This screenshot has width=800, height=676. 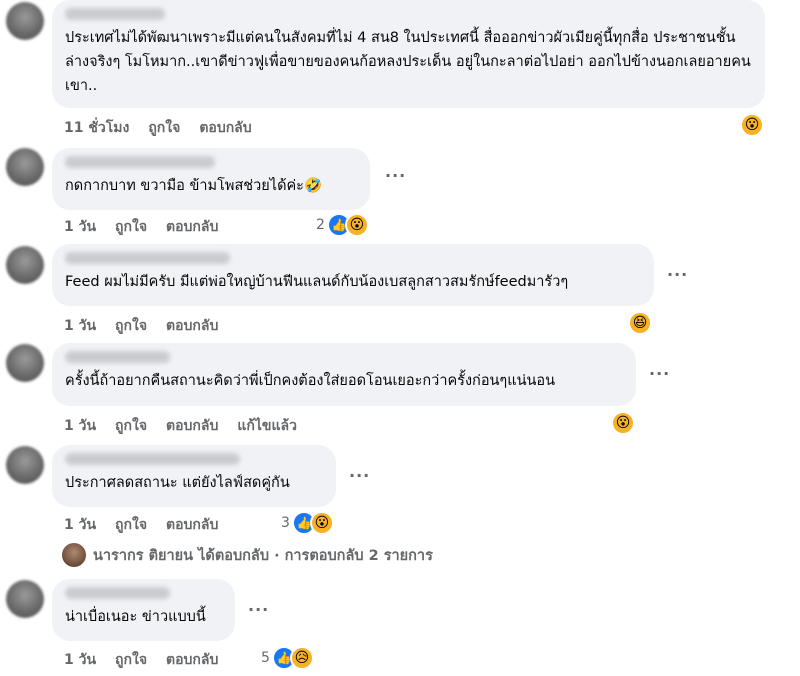 I want to click on comment-bubble: น่าเบื่อเนอะ ข่าวแบบนี้, so click(x=143, y=610).